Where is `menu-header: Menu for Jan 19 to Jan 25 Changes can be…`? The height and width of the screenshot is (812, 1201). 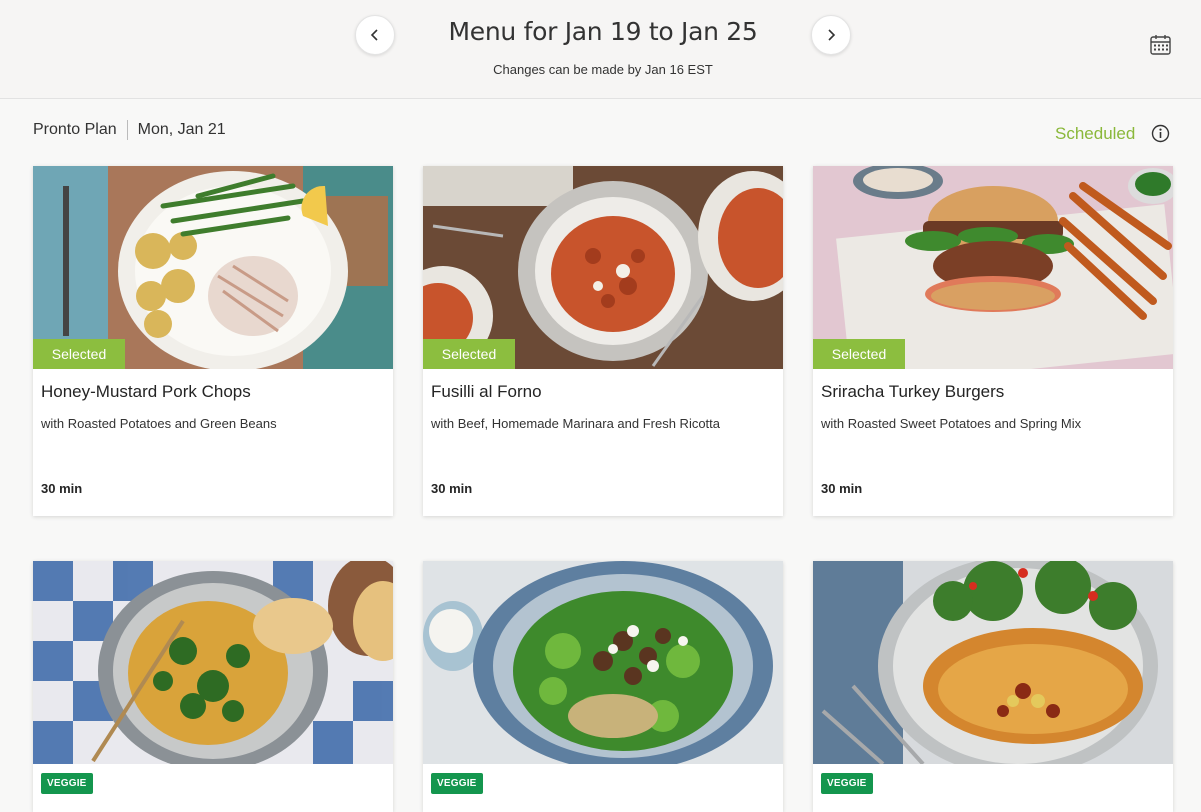
menu-header: Menu for Jan 19 to Jan 25 Changes can be… is located at coordinates (600, 49).